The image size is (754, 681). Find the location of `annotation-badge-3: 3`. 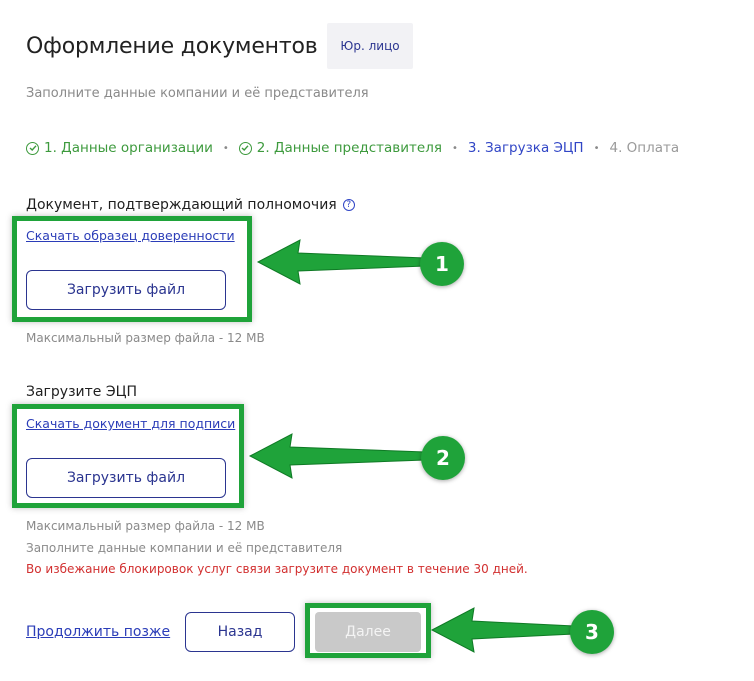

annotation-badge-3: 3 is located at coordinates (592, 632).